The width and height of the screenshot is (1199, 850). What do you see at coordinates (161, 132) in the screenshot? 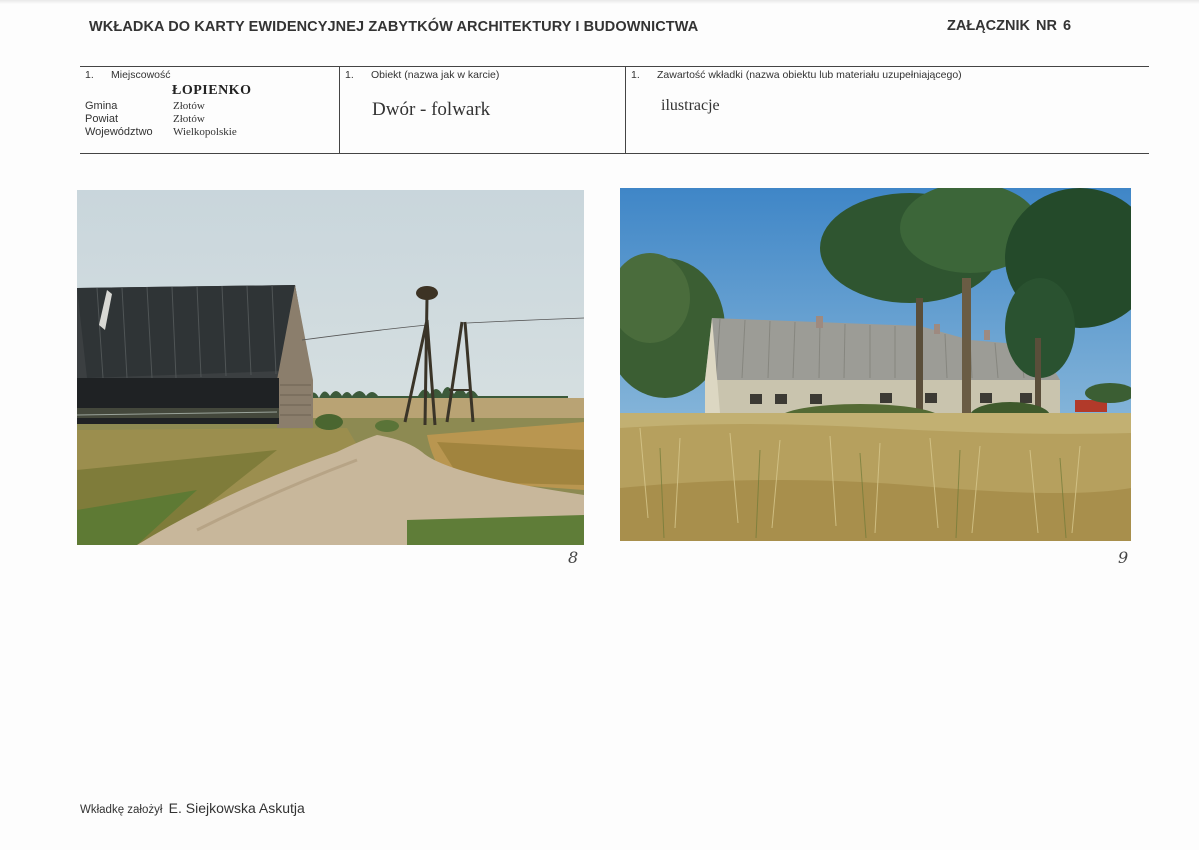
I see `wojewodztwo-row: Województwo Wielkopolskie` at bounding box center [161, 132].